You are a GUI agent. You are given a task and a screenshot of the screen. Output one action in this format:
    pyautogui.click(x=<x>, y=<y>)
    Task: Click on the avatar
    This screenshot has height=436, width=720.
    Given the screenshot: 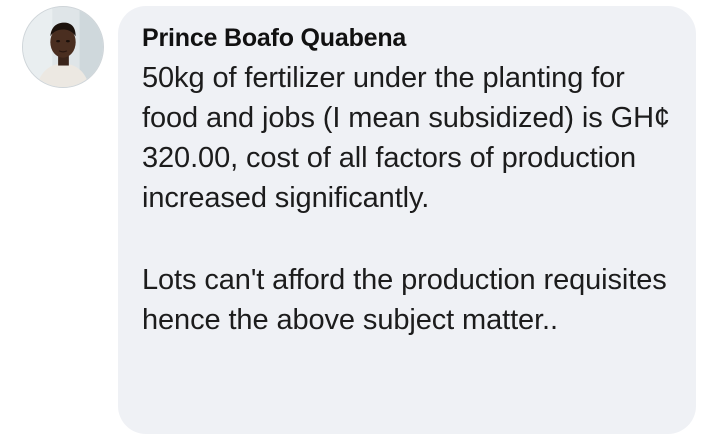 What is the action you would take?
    pyautogui.click(x=63, y=47)
    